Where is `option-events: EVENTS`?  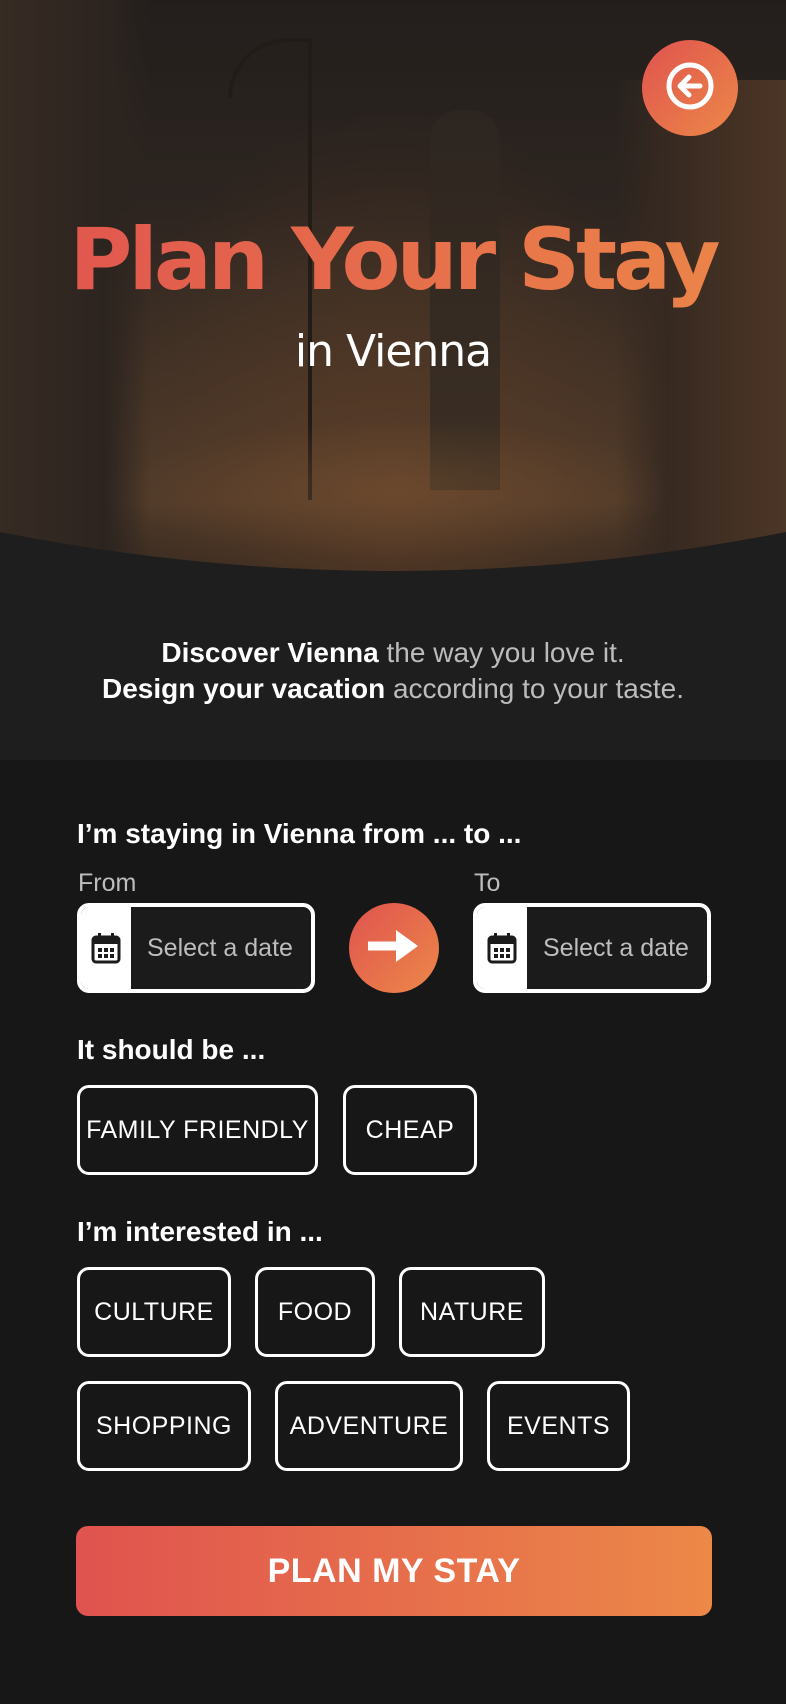 option-events: EVENTS is located at coordinates (558, 1426).